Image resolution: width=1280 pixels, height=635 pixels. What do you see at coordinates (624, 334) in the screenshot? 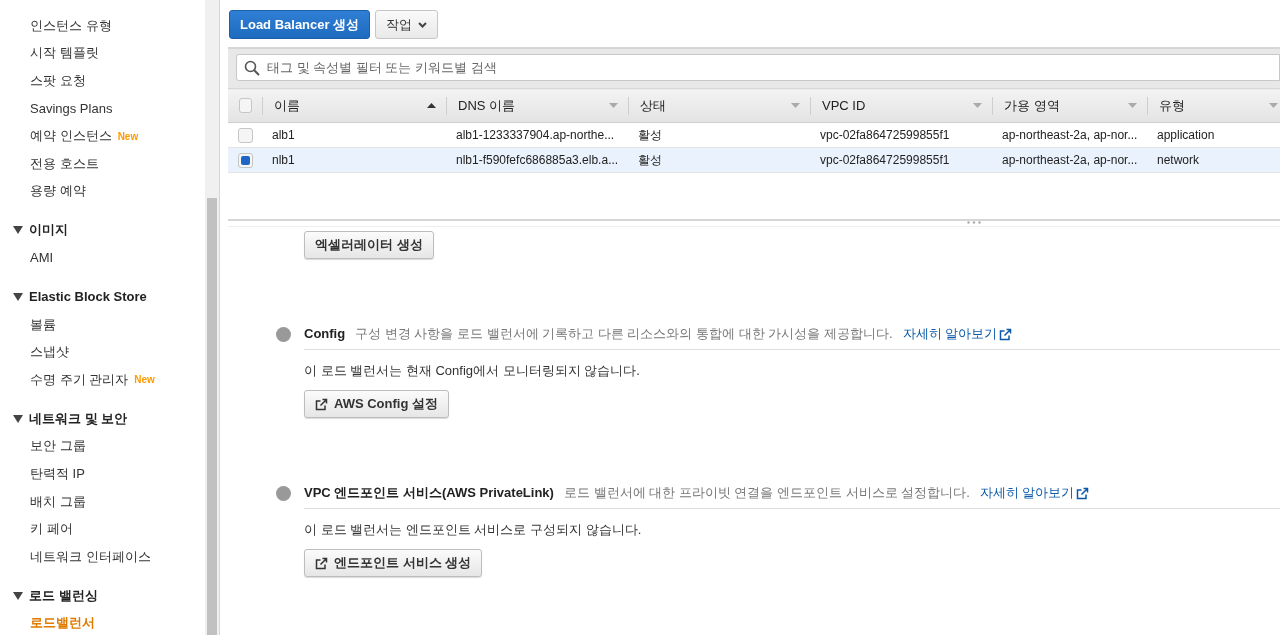
I see `section-description: 구성 변경 사항을 로드 밸런서에 기록하고 다른 리소스와의 통합에 대한 가시성을 제공합니다.` at bounding box center [624, 334].